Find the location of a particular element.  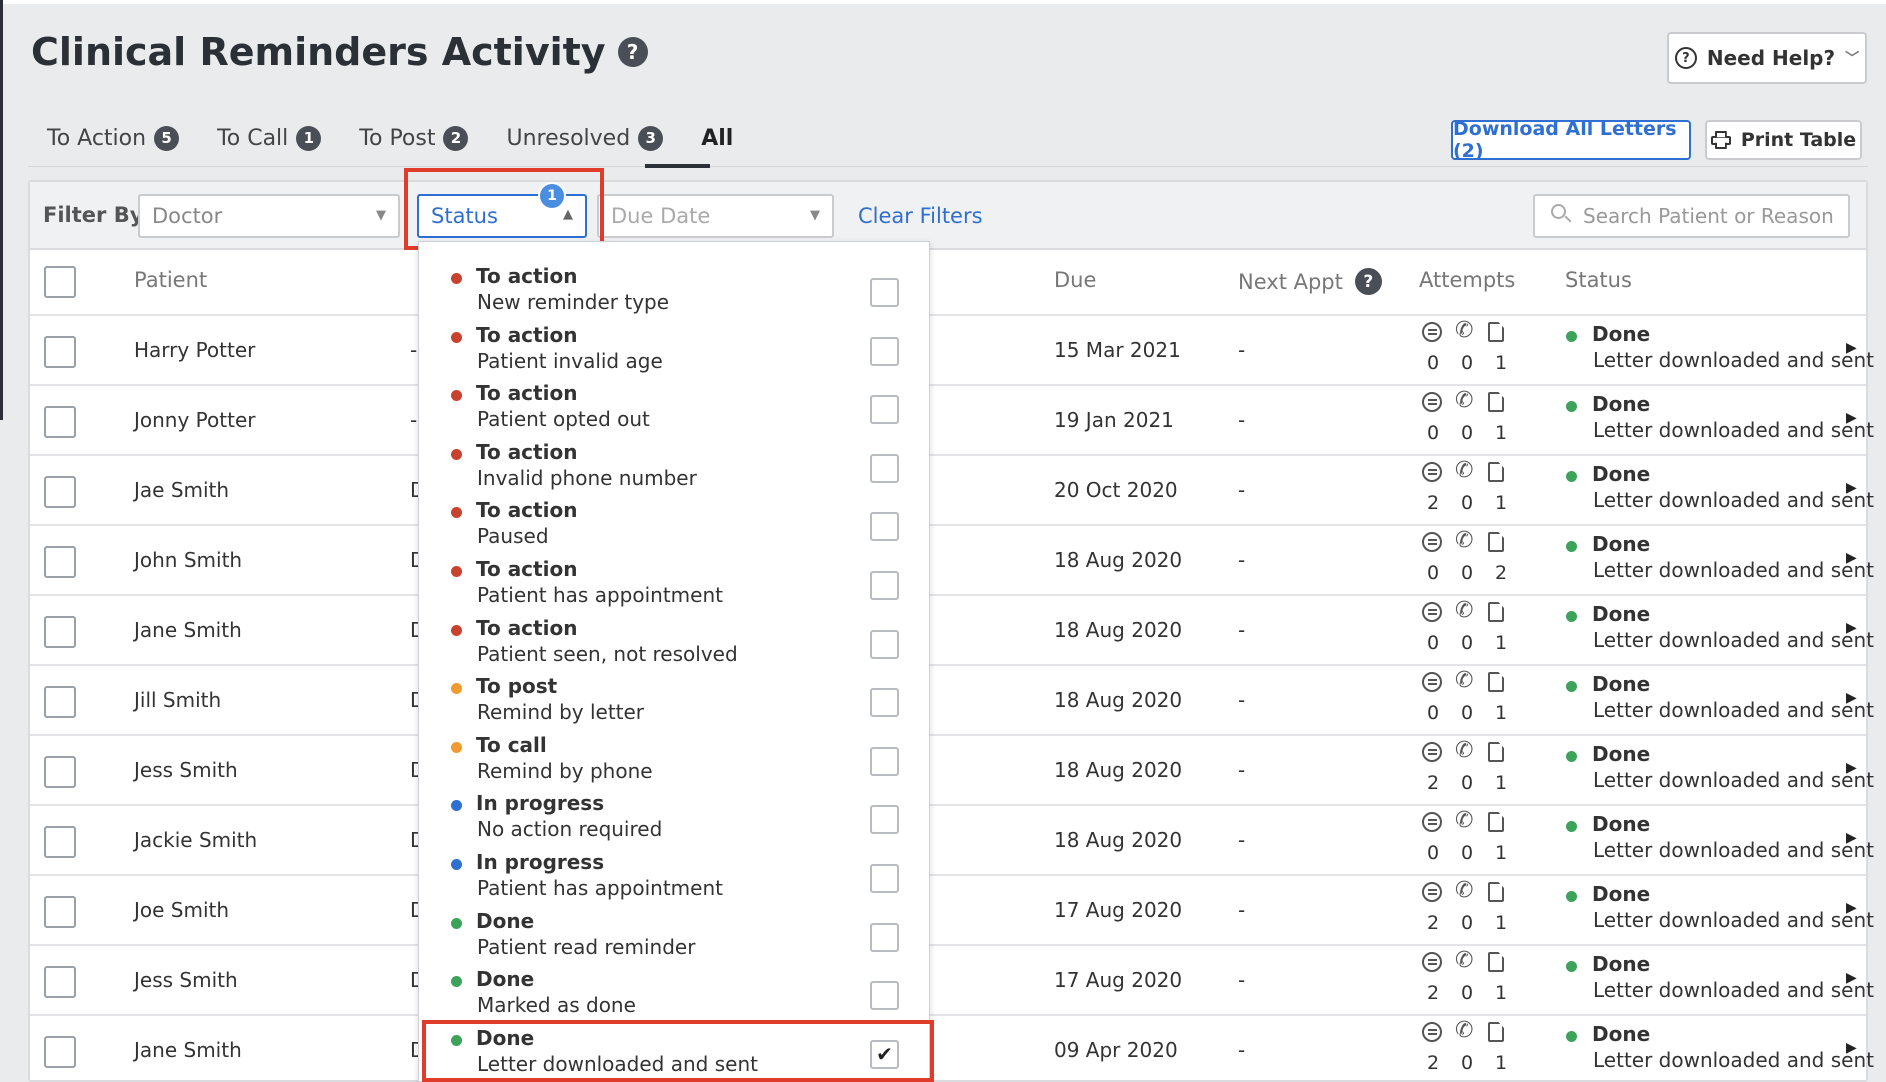

tabs-divider is located at coordinates (948, 166).